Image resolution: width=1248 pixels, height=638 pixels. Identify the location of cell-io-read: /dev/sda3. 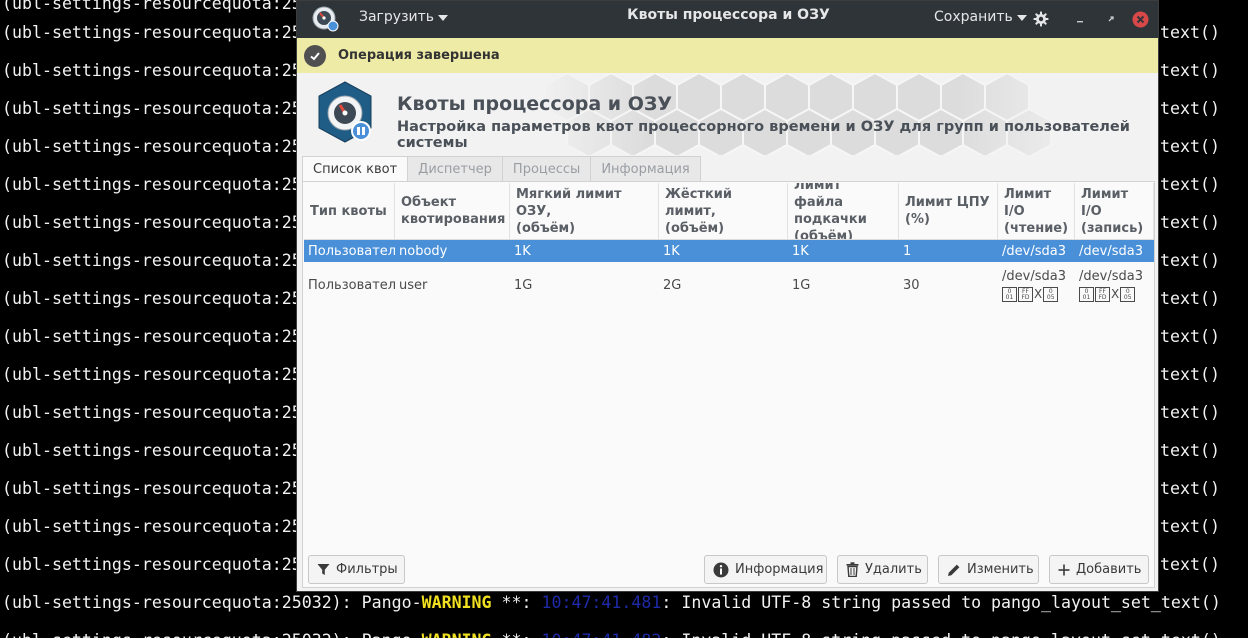
(1034, 251).